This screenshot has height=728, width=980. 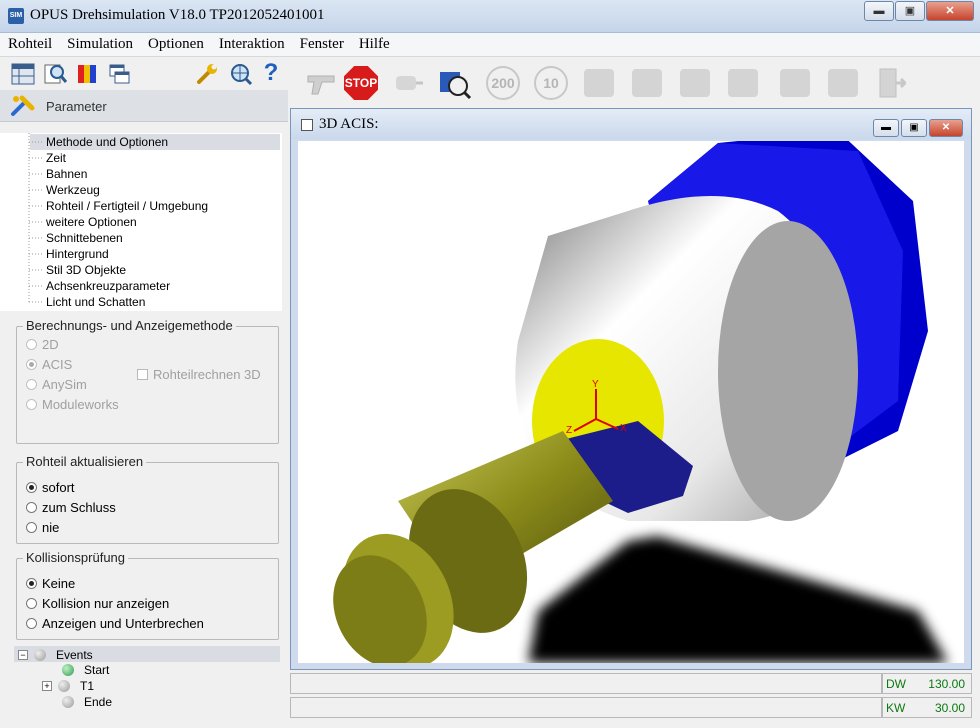 What do you see at coordinates (147, 681) in the screenshot?
I see `events-tree: − Events Start + T1 Ende` at bounding box center [147, 681].